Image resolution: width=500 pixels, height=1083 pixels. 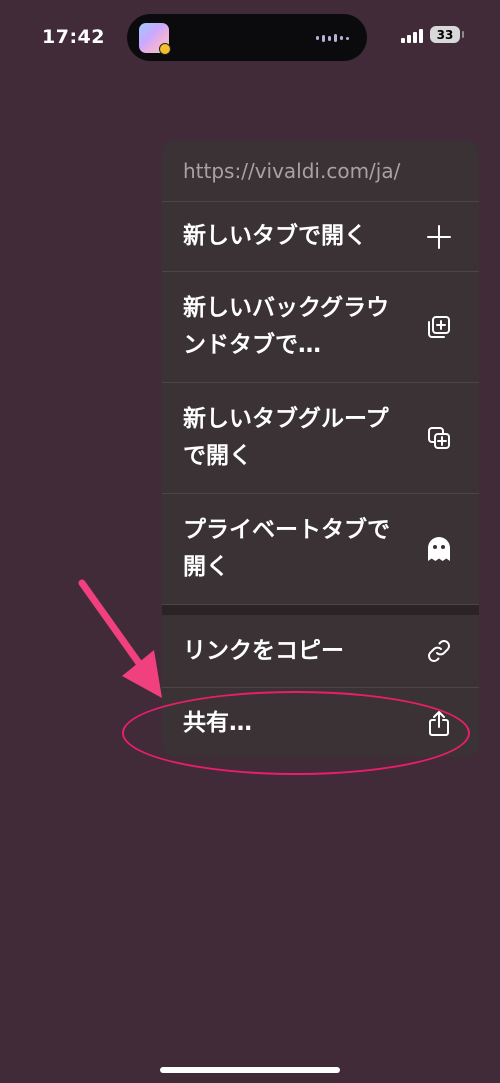 What do you see at coordinates (296, 733) in the screenshot?
I see `annotation-circle` at bounding box center [296, 733].